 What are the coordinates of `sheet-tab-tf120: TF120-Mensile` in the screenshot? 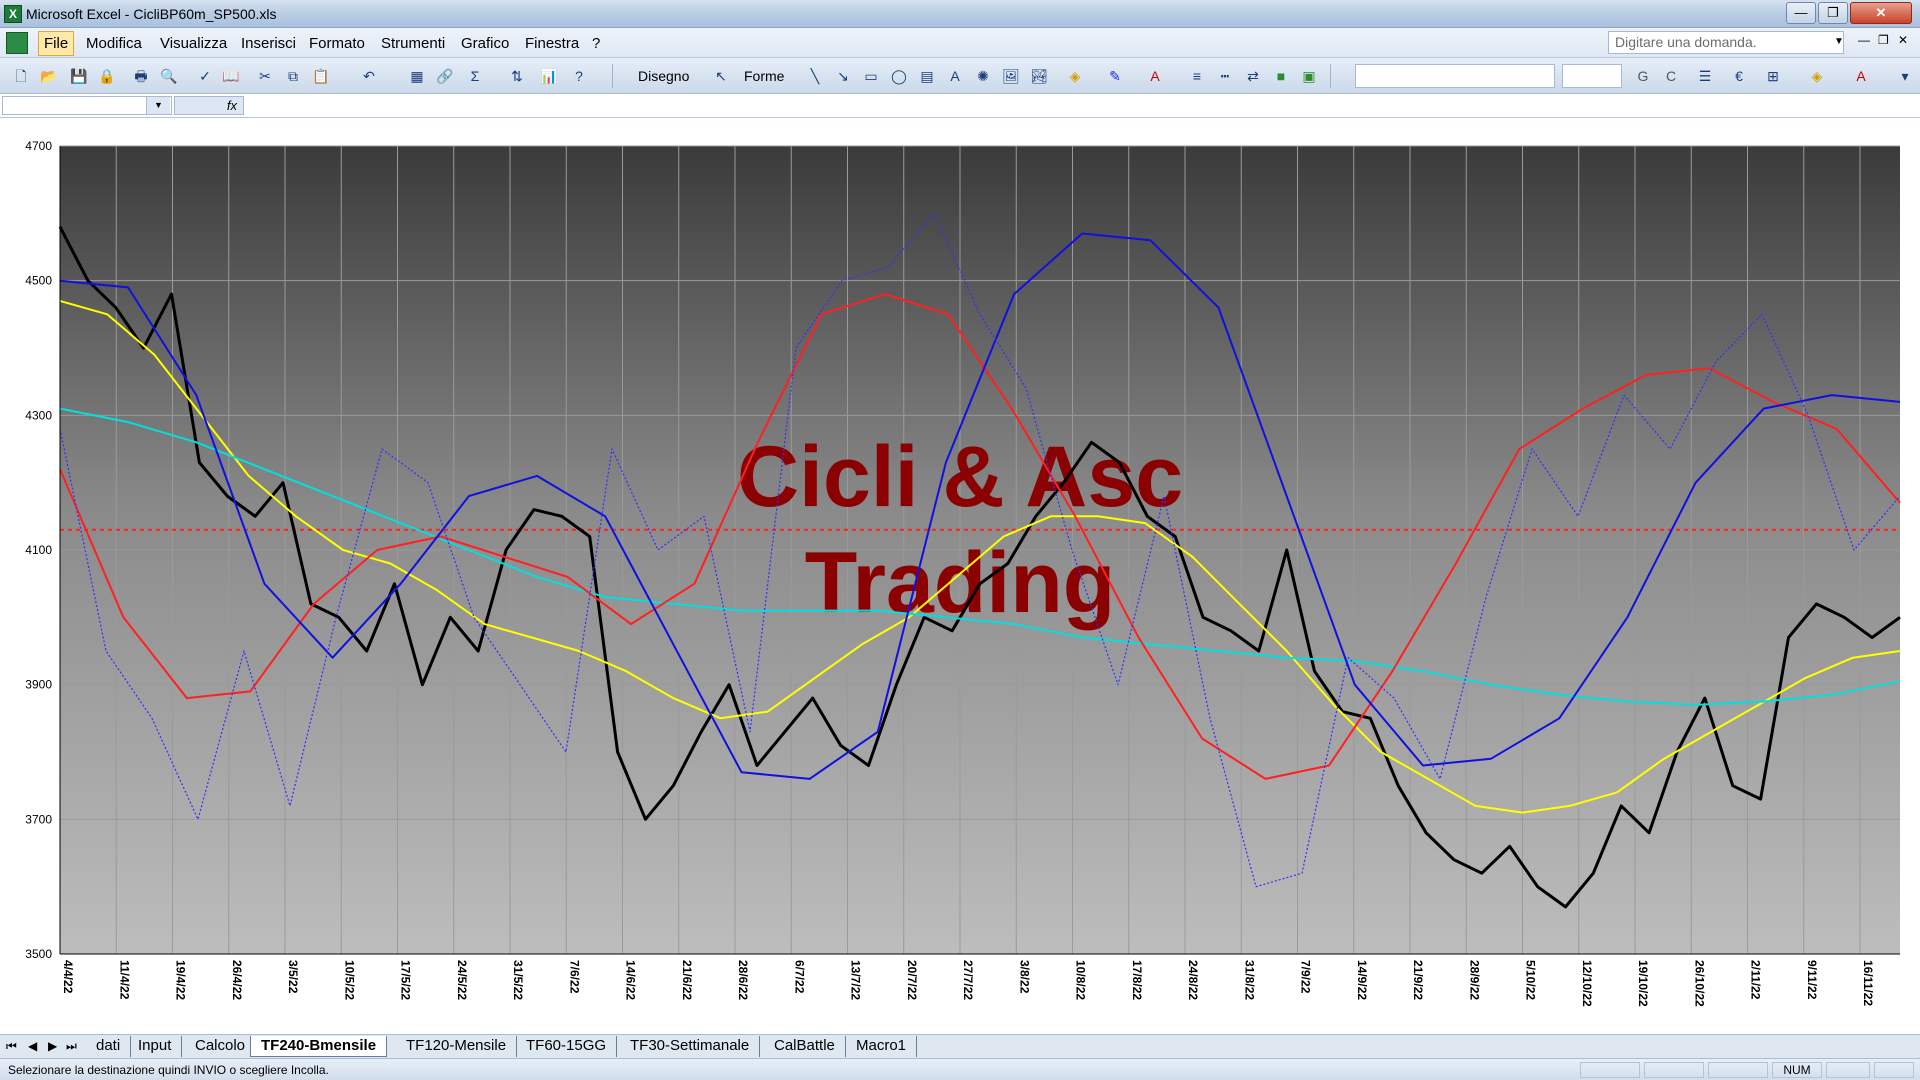 It's located at (457, 1046).